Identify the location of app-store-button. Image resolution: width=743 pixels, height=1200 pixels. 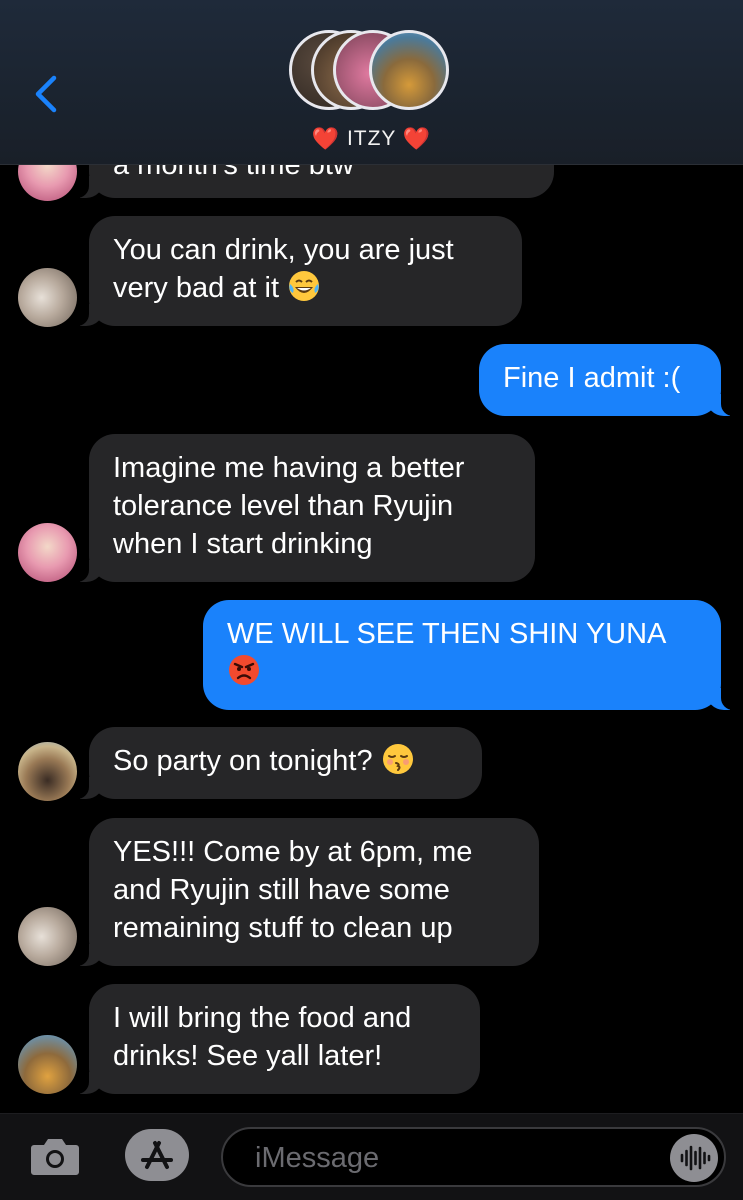
(157, 1155).